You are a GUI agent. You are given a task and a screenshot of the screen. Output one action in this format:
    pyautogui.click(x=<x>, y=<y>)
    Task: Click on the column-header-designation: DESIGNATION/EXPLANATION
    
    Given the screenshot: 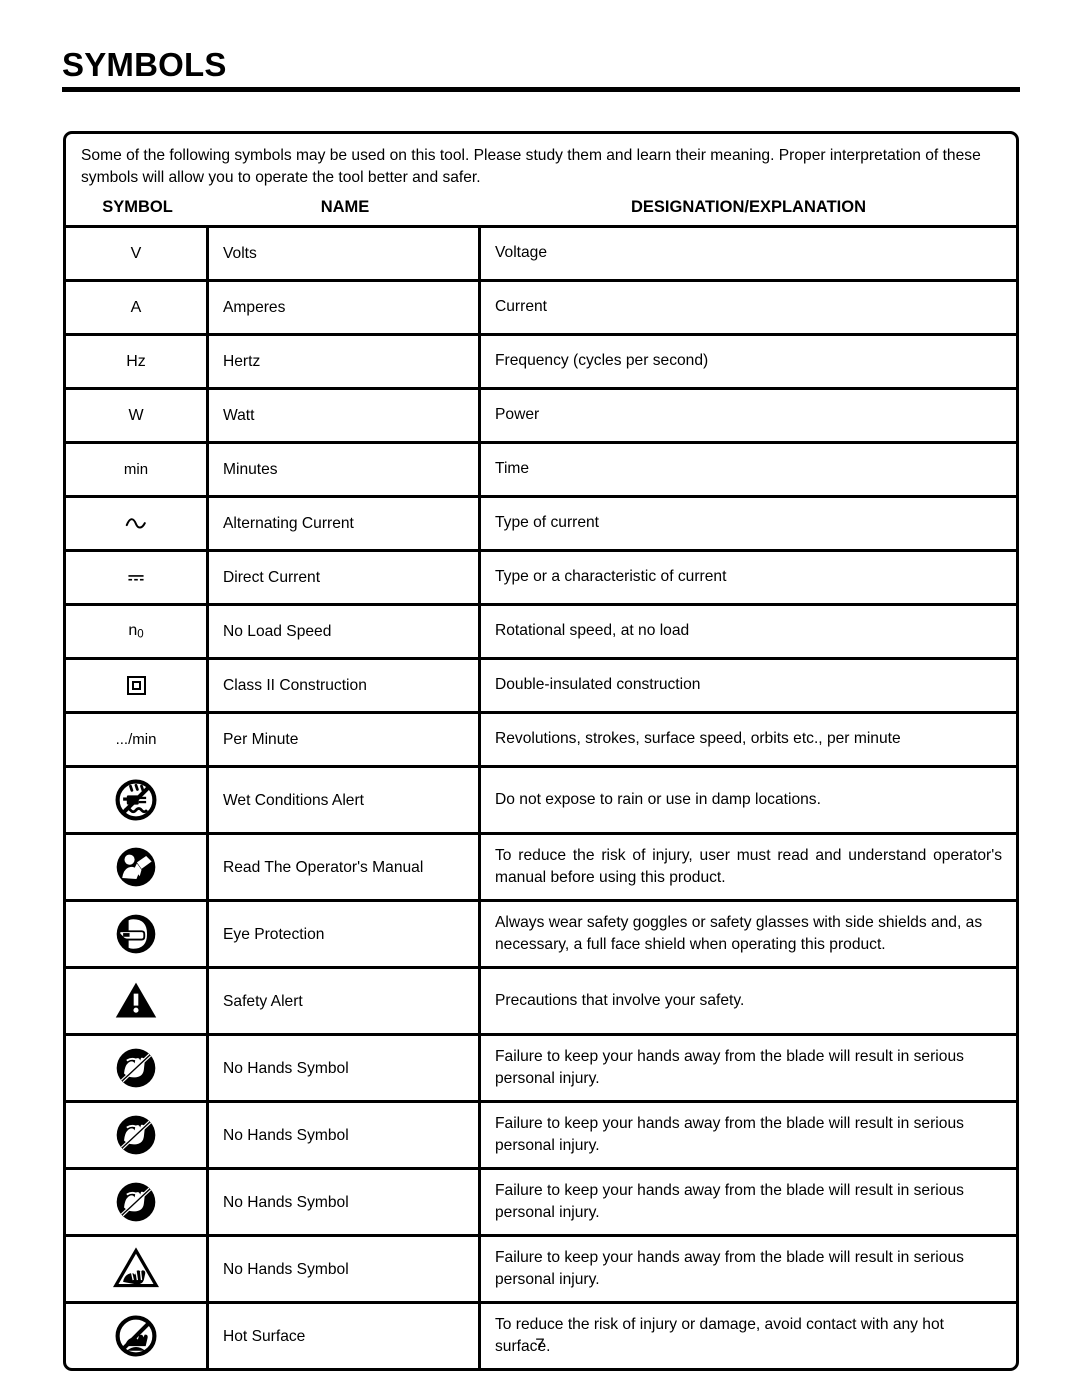 What is the action you would take?
    pyautogui.click(x=748, y=207)
    